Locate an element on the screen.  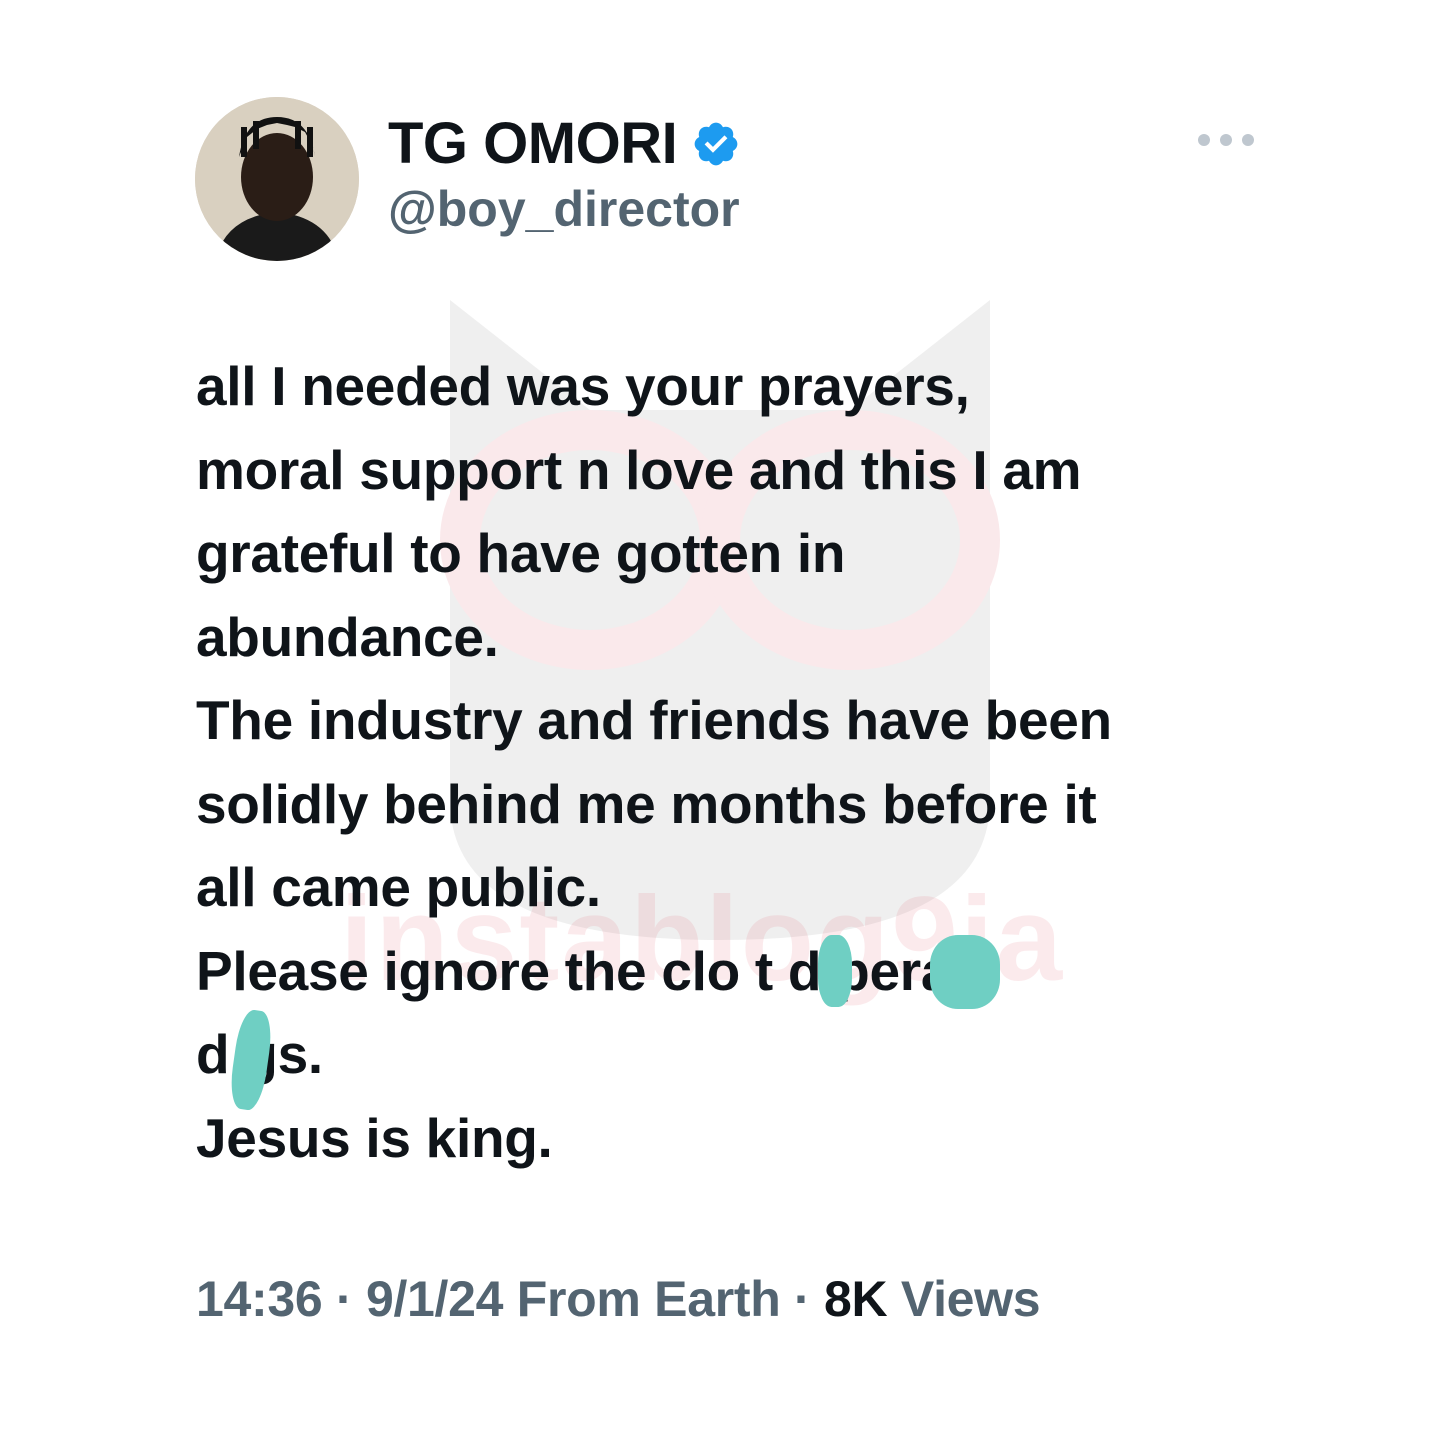
tweet-line: all came public. is located at coordinates (398, 887).